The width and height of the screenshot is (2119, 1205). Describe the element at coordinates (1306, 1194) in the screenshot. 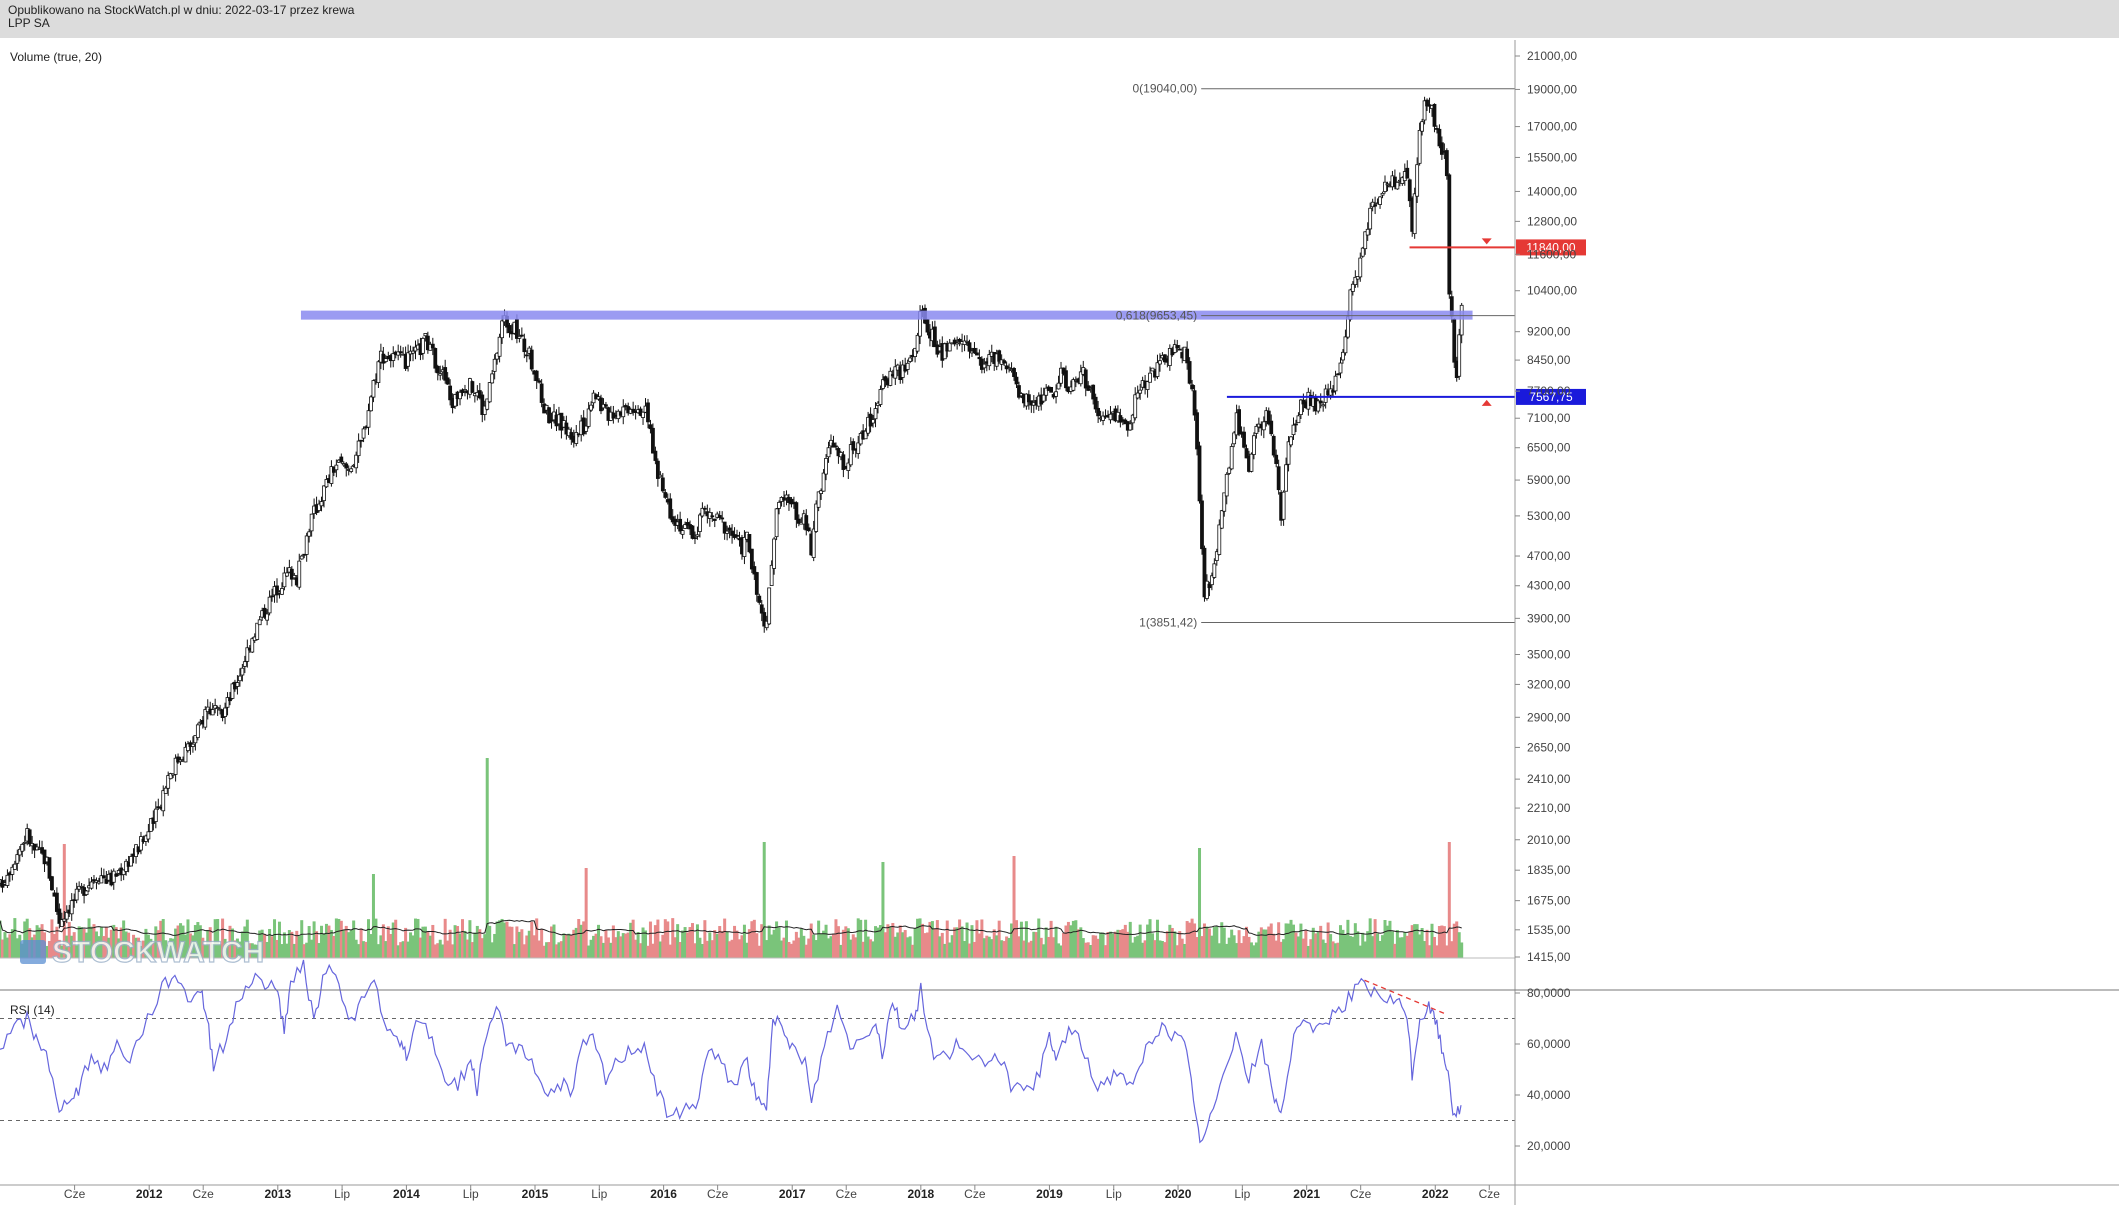

I see `x-tick-label: 2021` at that location.